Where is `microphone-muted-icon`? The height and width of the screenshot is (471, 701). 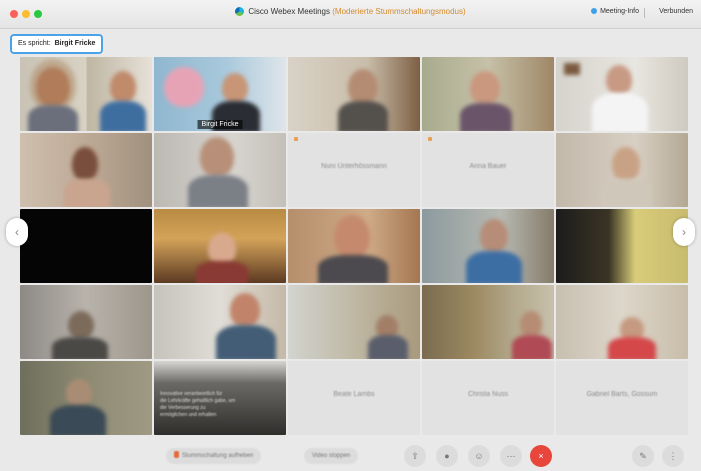
microphone-muted-icon is located at coordinates (176, 454).